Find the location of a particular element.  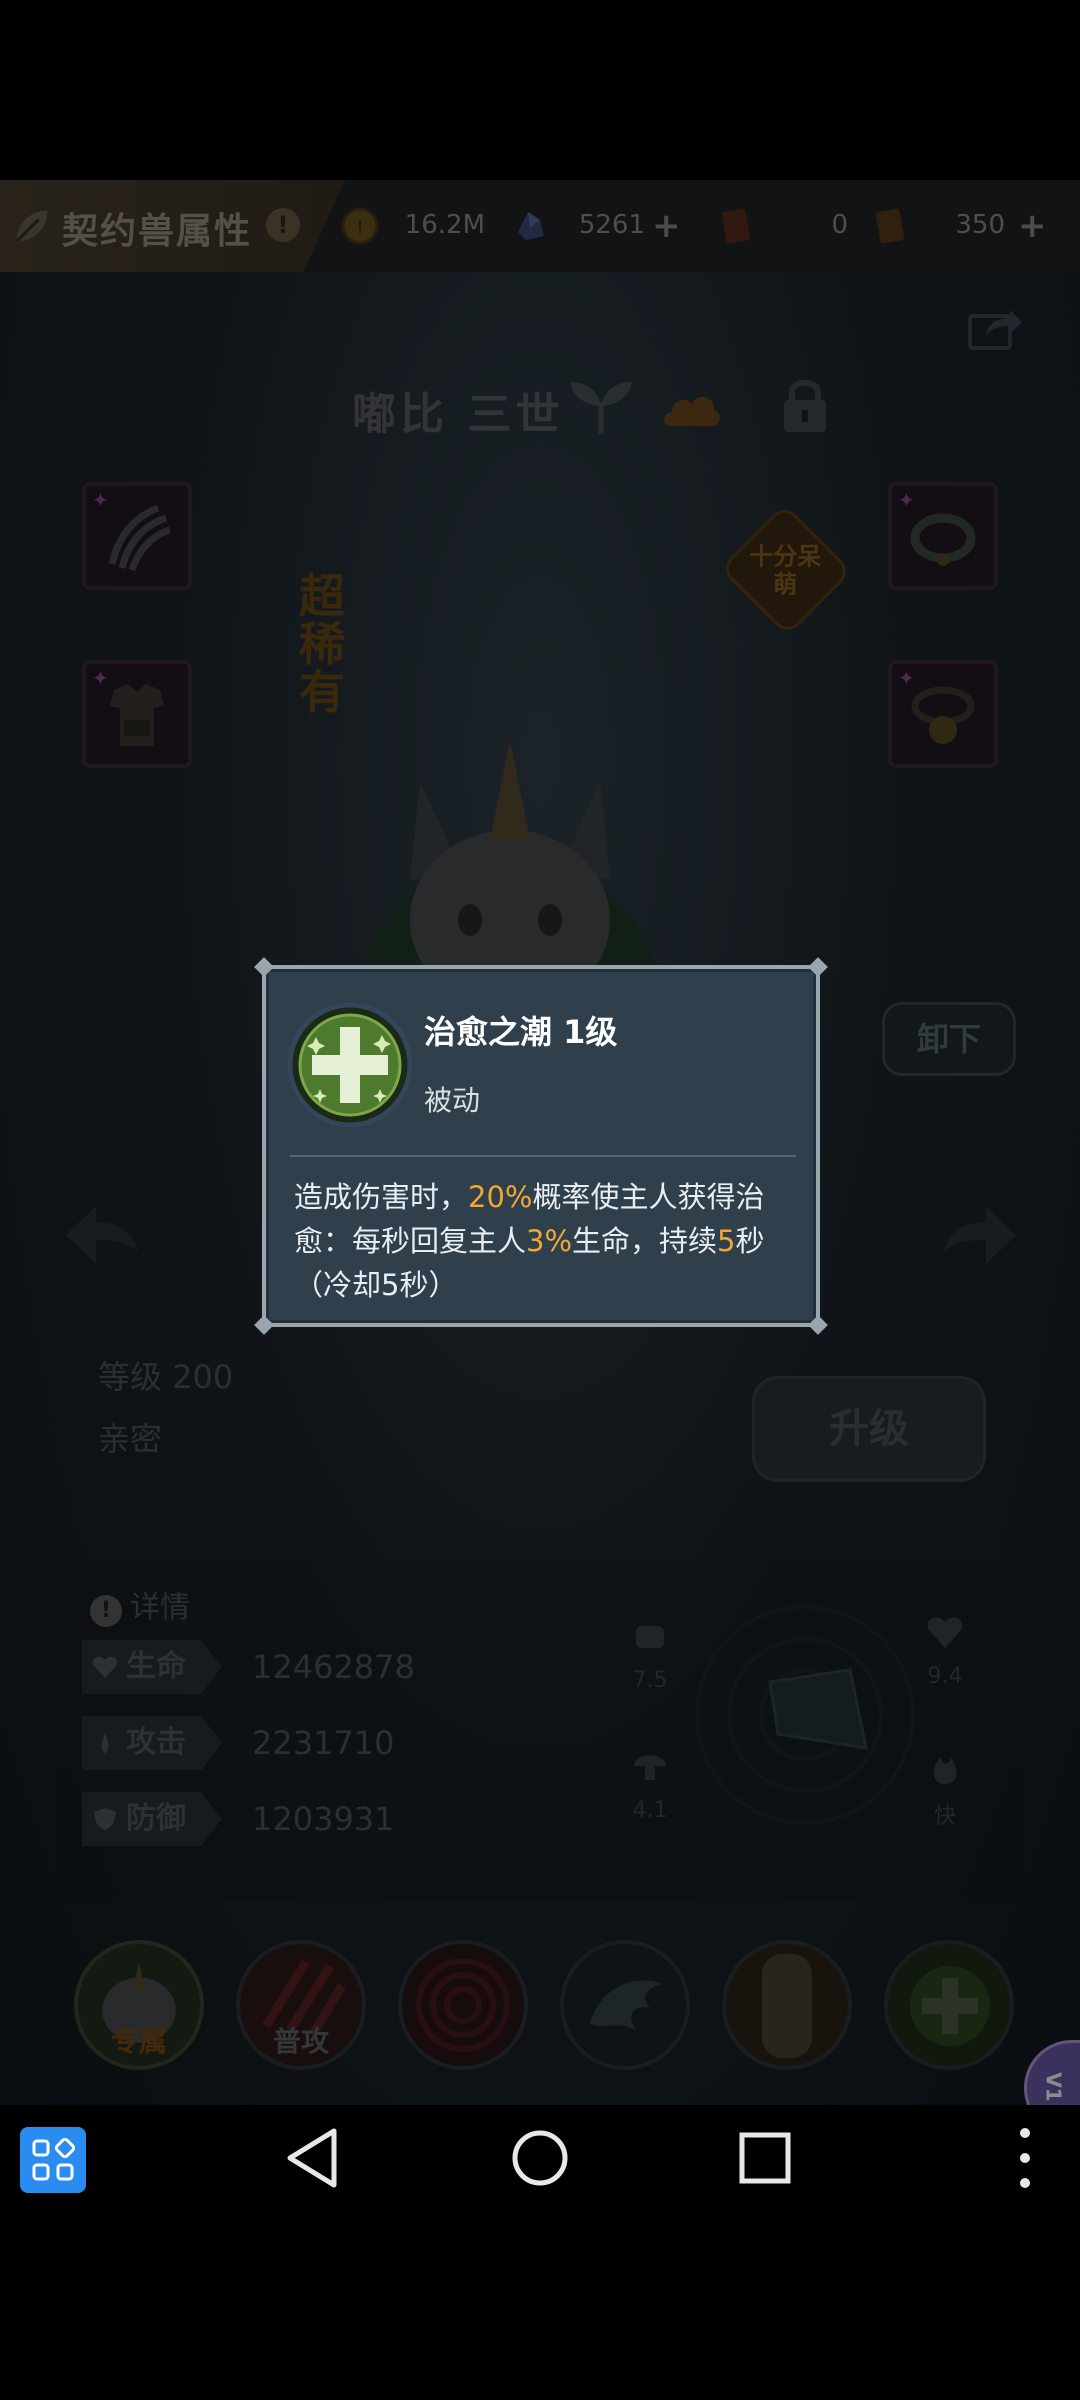

skill-exclusive: 专属 is located at coordinates (139, 2005).